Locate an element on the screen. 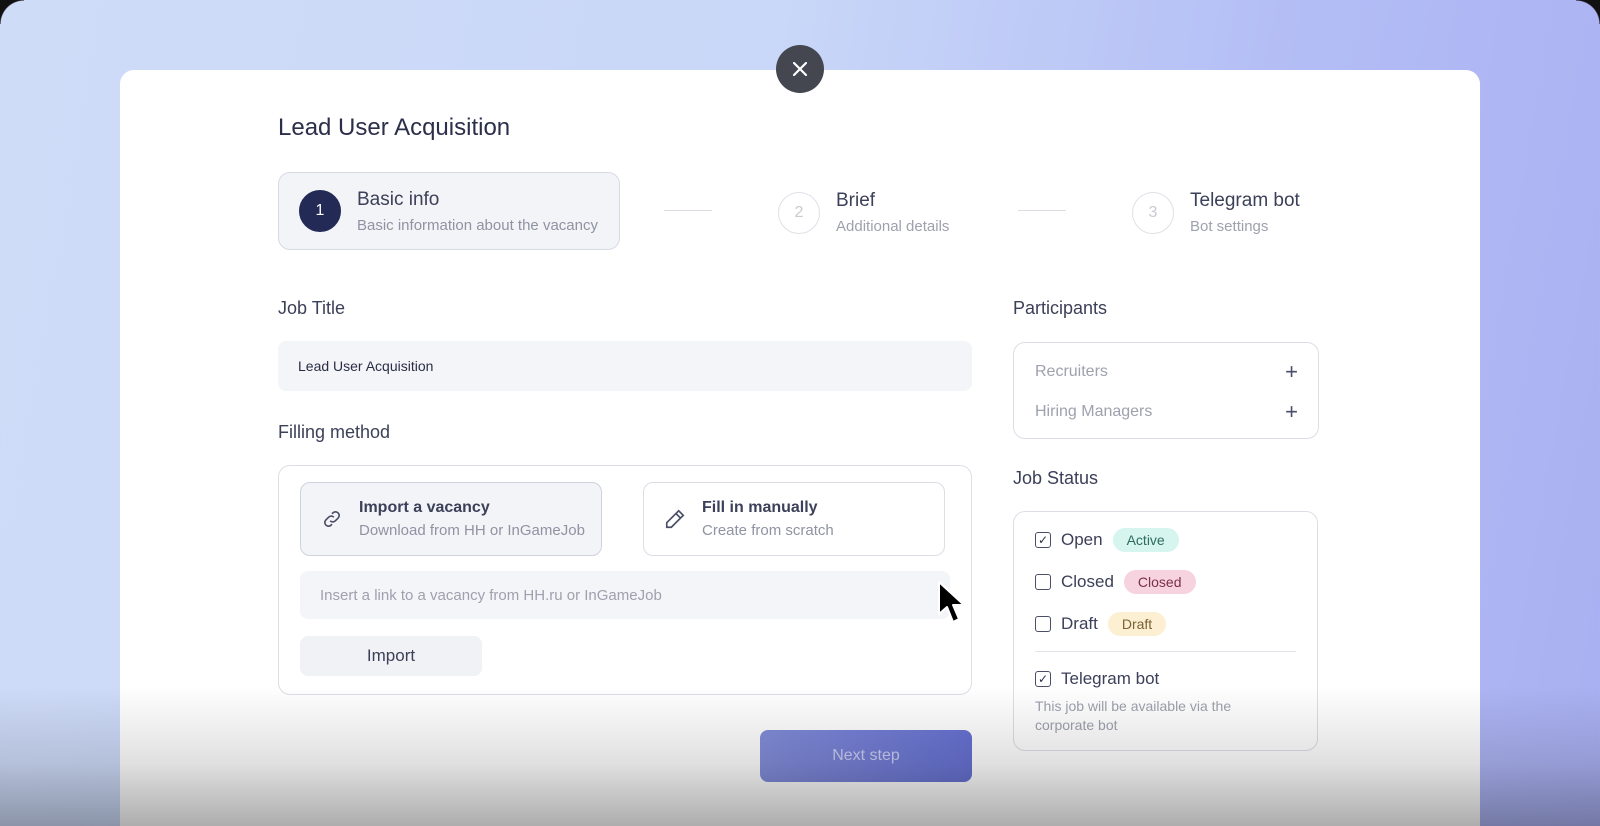  step-subtitle: Additional details is located at coordinates (893, 226).